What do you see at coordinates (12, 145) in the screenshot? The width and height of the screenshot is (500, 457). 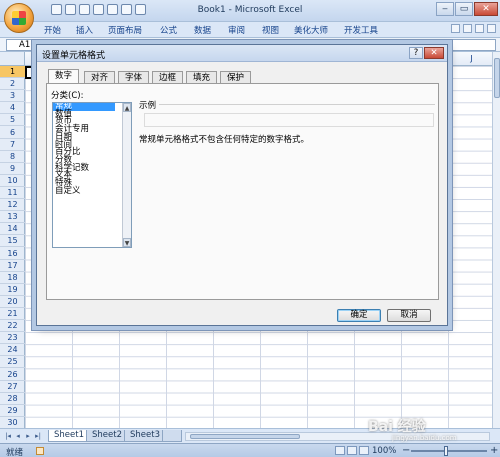 I see `row-header: 7` at bounding box center [12, 145].